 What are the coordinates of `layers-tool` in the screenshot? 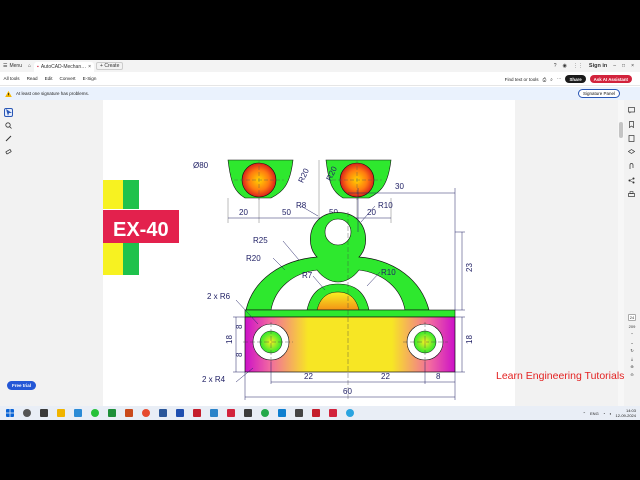 It's located at (631, 152).